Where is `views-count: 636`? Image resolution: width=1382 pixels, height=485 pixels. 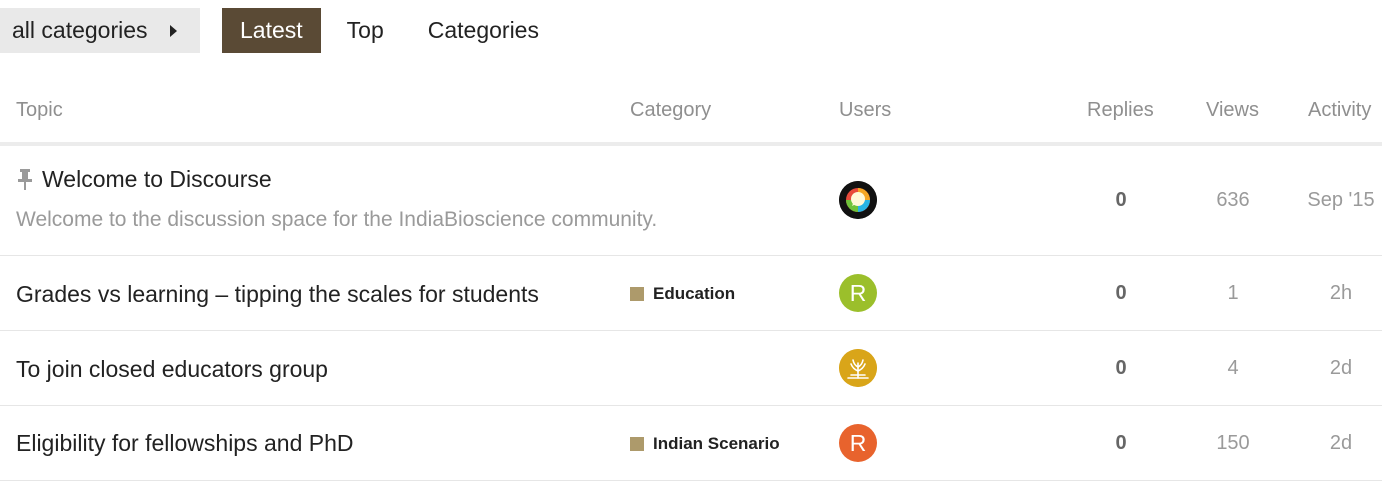 views-count: 636 is located at coordinates (1233, 200).